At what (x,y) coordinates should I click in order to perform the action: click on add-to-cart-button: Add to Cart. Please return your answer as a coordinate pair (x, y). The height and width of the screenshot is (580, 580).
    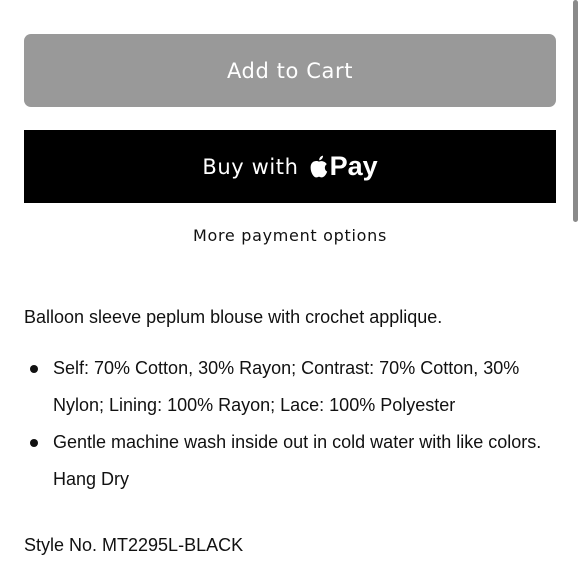
    Looking at the image, I should click on (290, 70).